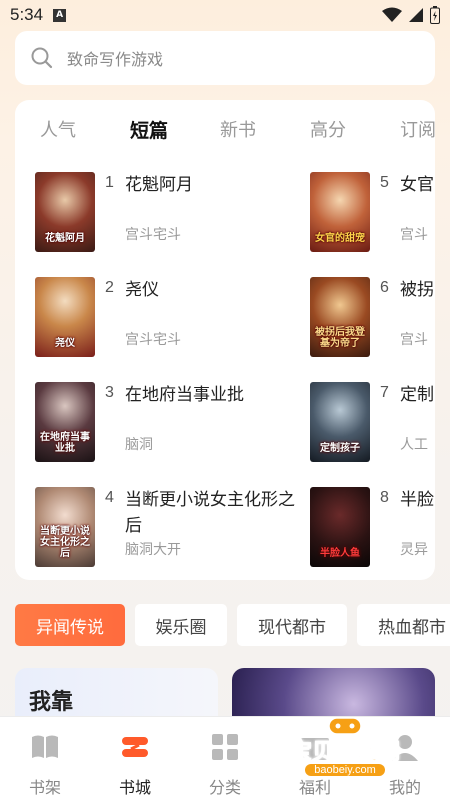 The image size is (450, 800). I want to click on book-title: 当断更小说女主化形之后, so click(210, 513).